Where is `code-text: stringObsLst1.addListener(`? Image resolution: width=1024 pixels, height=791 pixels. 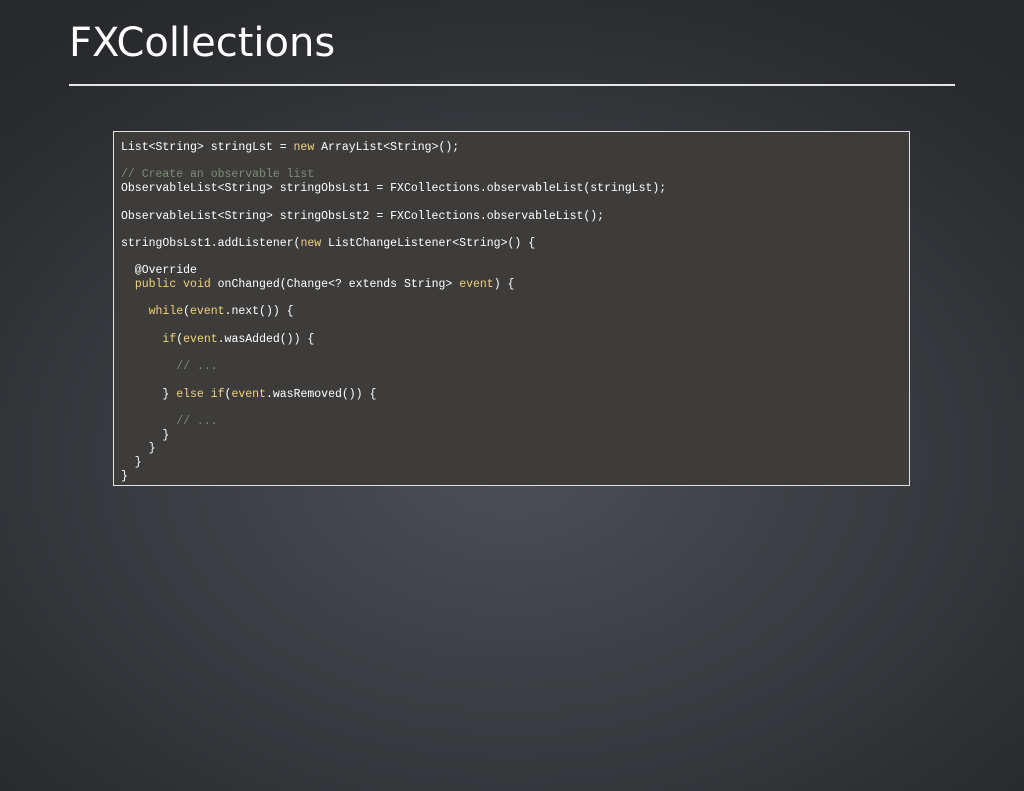
code-text: stringObsLst1.addListener( is located at coordinates (211, 243).